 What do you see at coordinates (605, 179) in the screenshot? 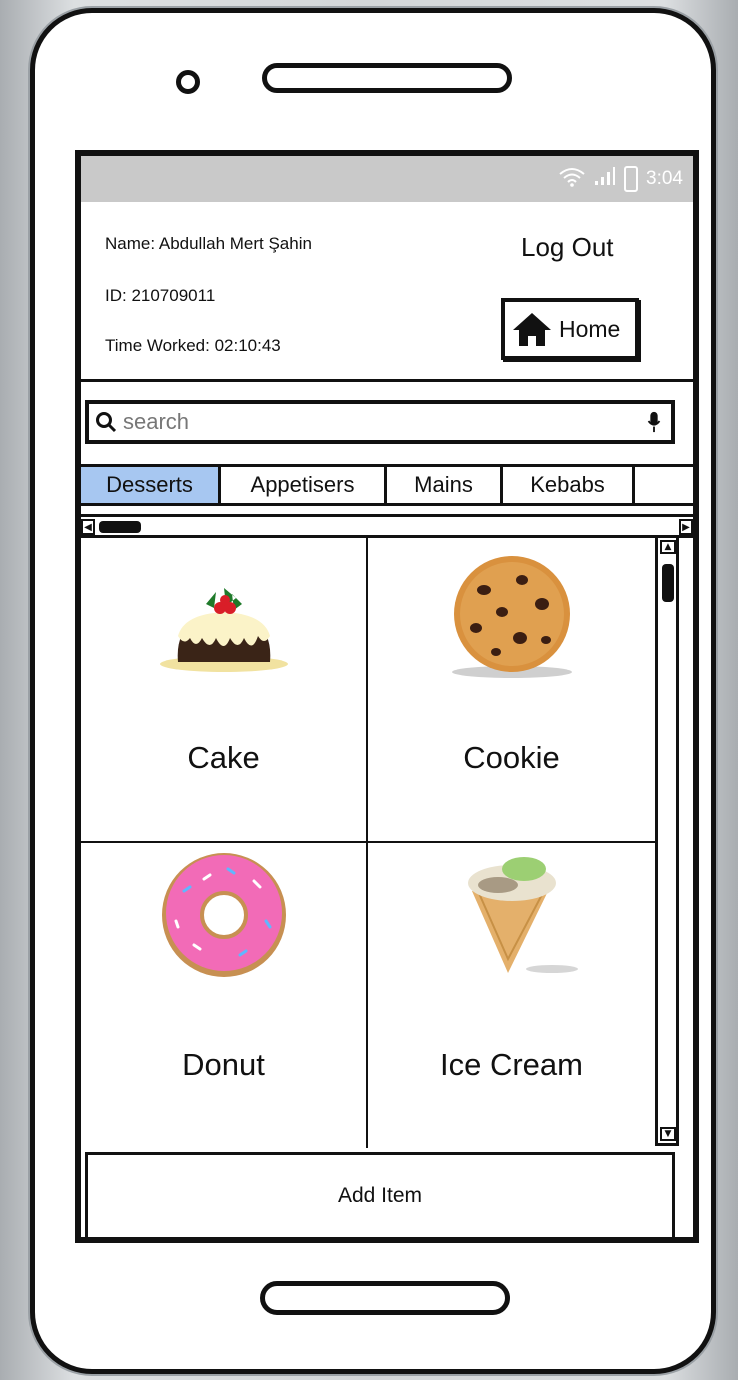
I see `signal-icon` at bounding box center [605, 179].